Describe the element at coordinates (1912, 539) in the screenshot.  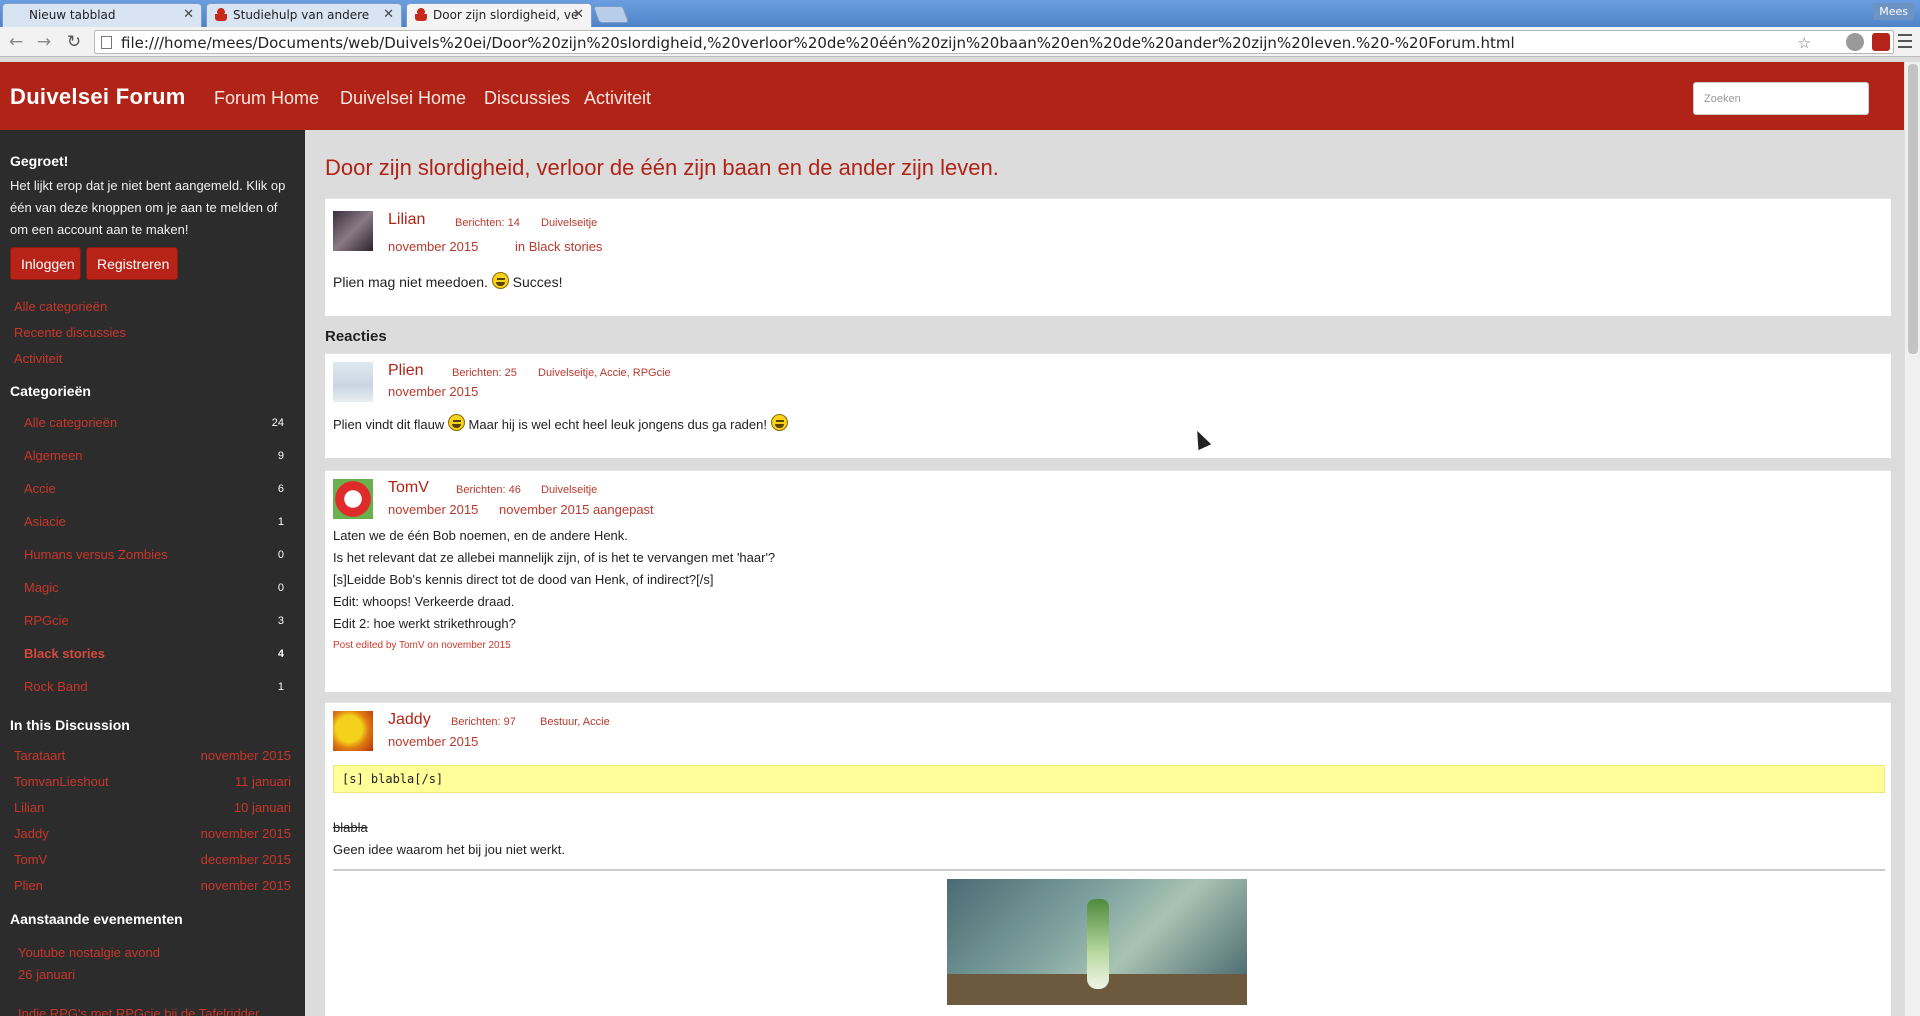
I see `page-scrollbar` at that location.